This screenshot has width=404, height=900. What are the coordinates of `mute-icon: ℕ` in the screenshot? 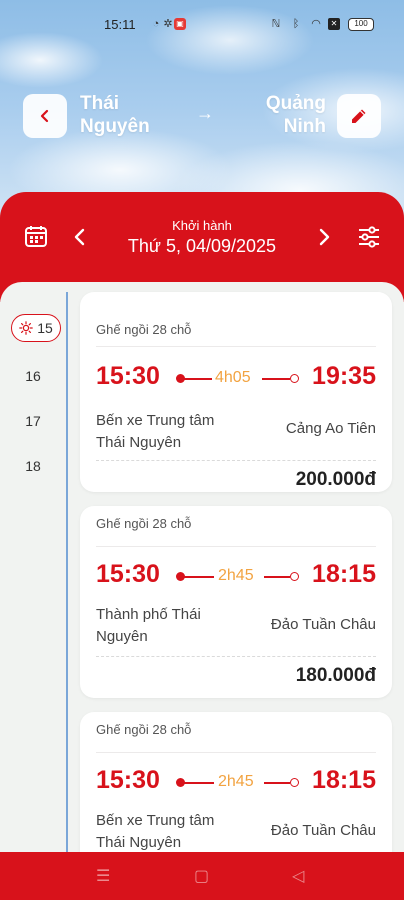 It's located at (276, 24).